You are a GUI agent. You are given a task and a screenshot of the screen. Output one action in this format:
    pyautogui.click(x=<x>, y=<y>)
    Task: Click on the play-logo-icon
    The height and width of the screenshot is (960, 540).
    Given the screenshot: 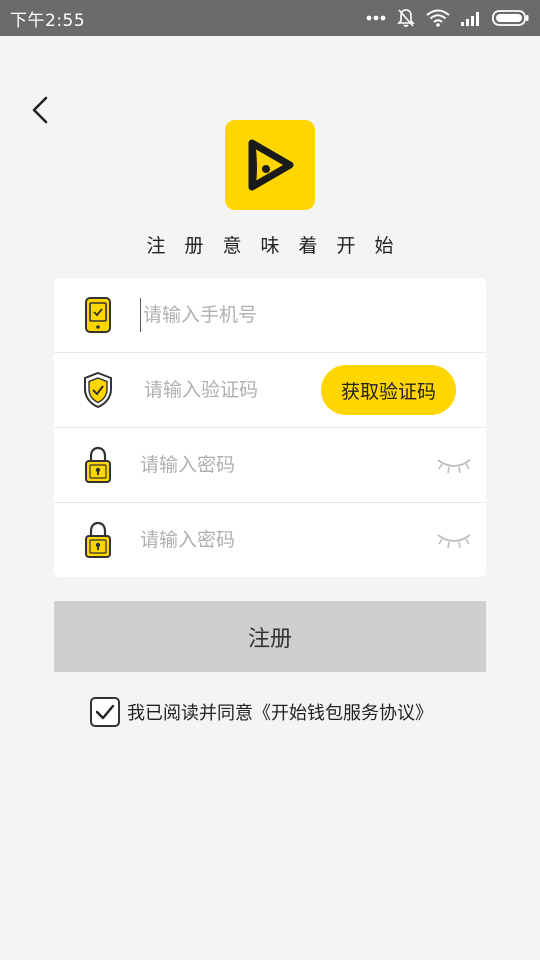 What is the action you would take?
    pyautogui.click(x=271, y=165)
    